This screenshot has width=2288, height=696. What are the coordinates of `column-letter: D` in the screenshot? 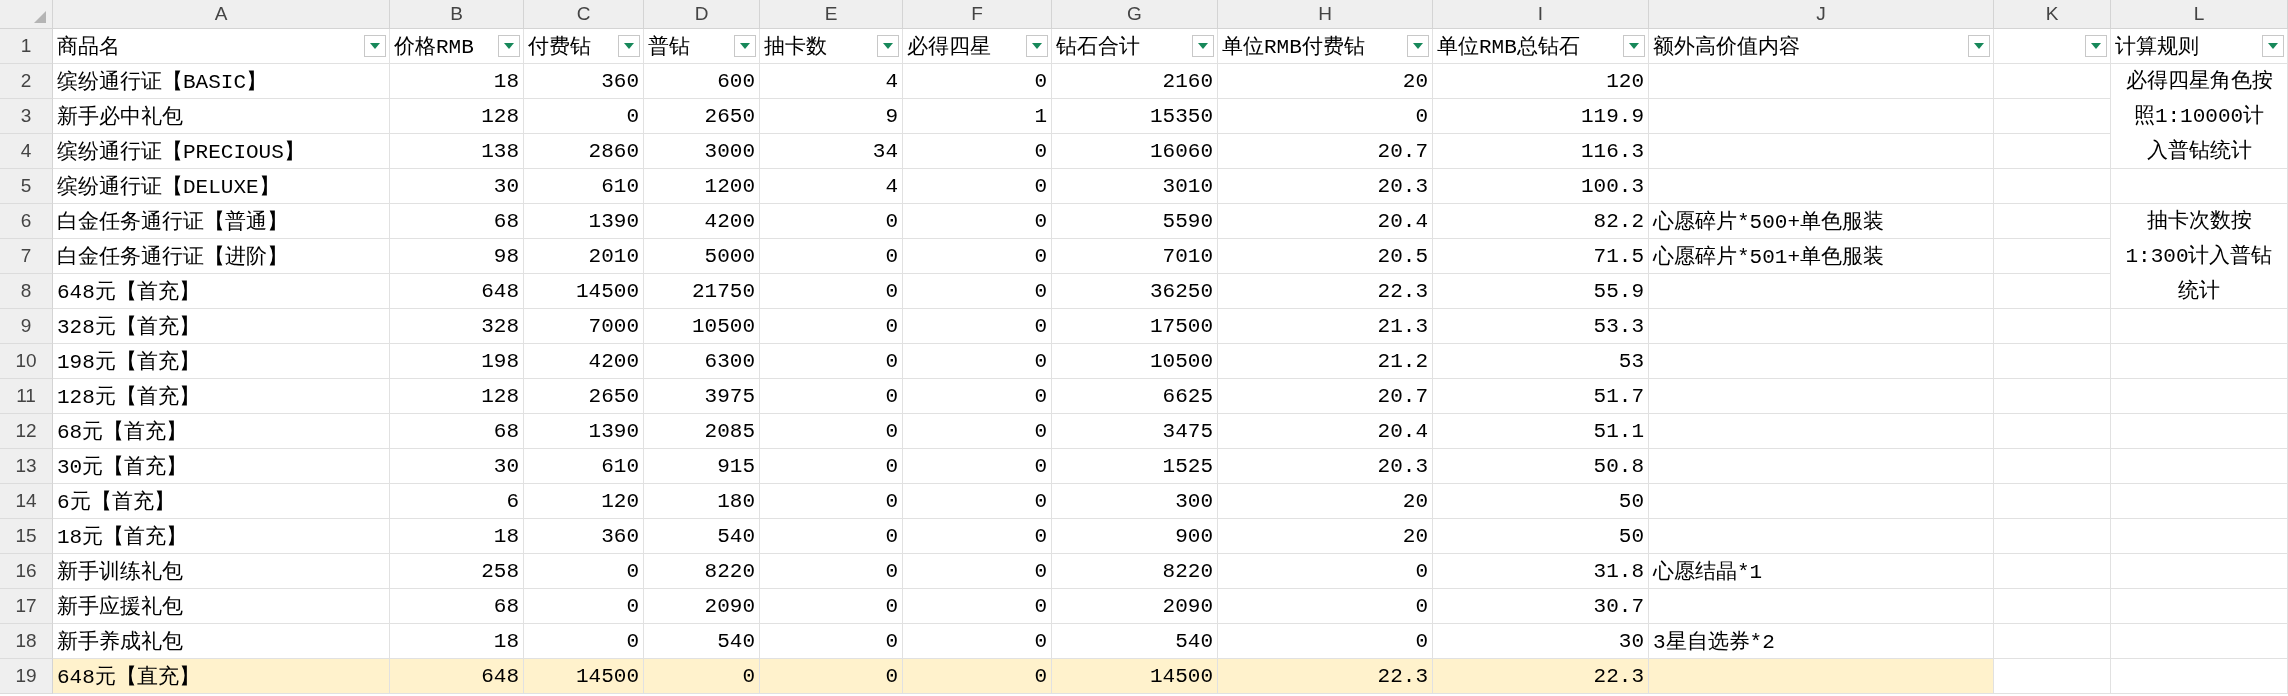 It's located at (702, 14).